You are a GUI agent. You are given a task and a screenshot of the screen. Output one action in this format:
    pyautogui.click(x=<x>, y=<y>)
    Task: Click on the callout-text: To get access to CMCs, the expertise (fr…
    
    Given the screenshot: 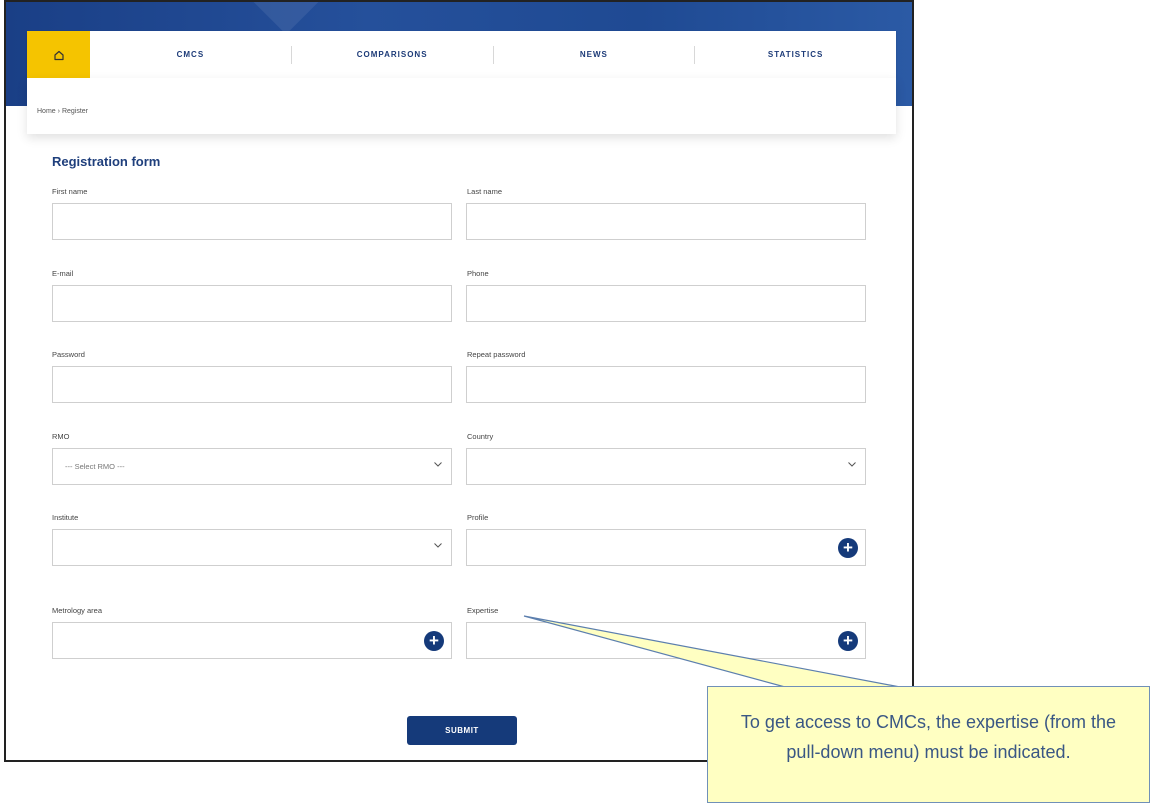 What is the action you would take?
    pyautogui.click(x=928, y=737)
    